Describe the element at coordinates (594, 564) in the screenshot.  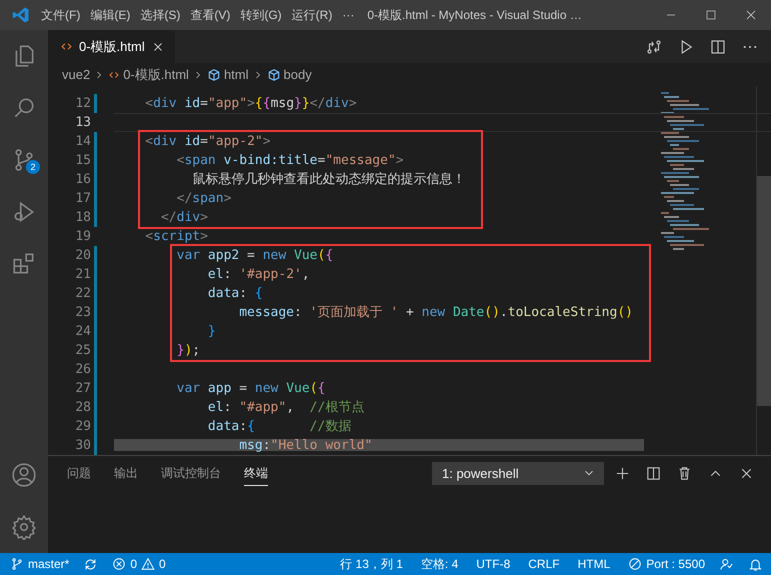
I see `status-item: HTML` at that location.